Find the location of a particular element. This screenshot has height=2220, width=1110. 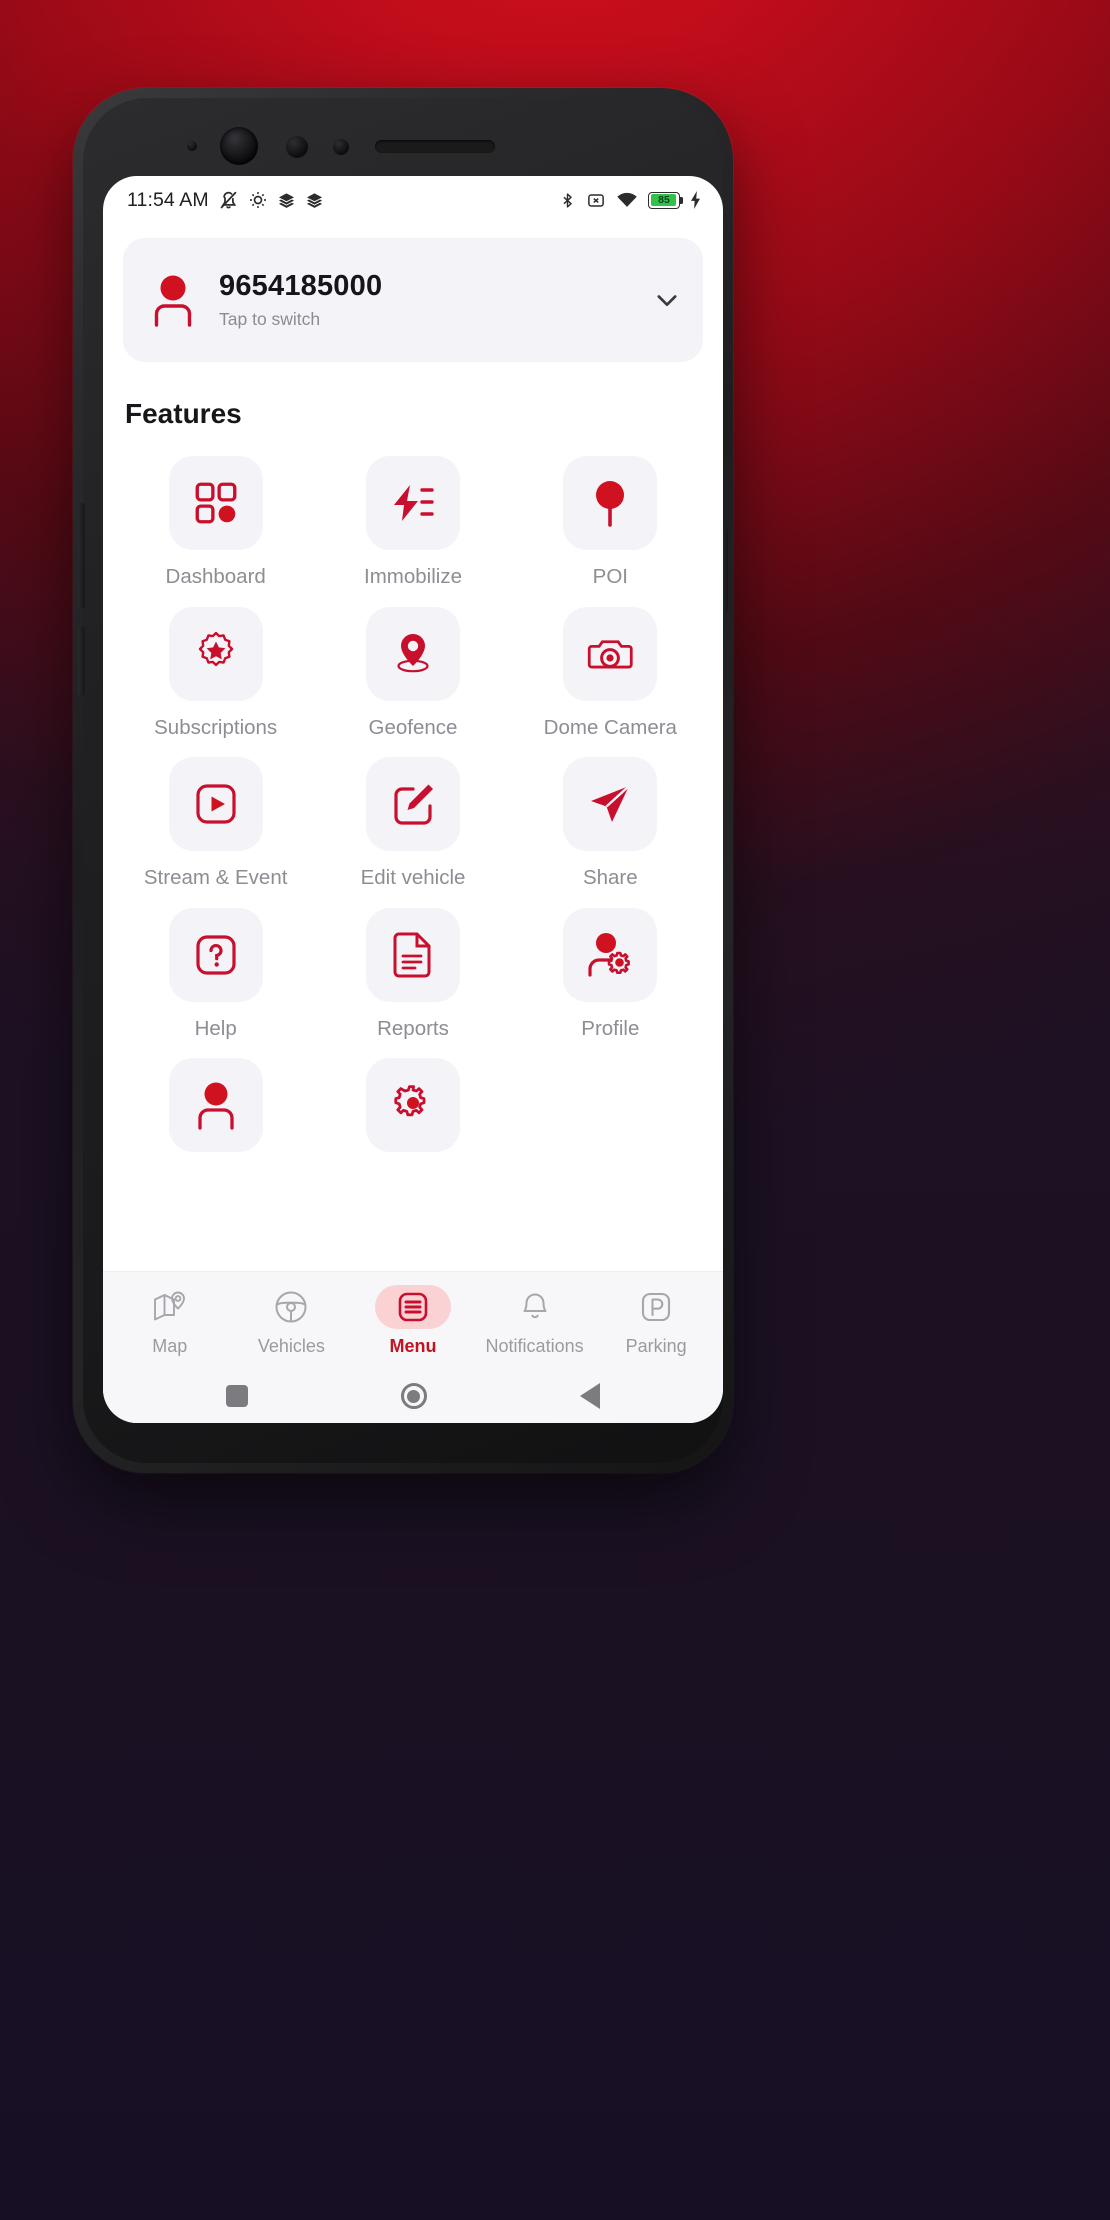

feature-tile-profile: Profile is located at coordinates (610, 974).